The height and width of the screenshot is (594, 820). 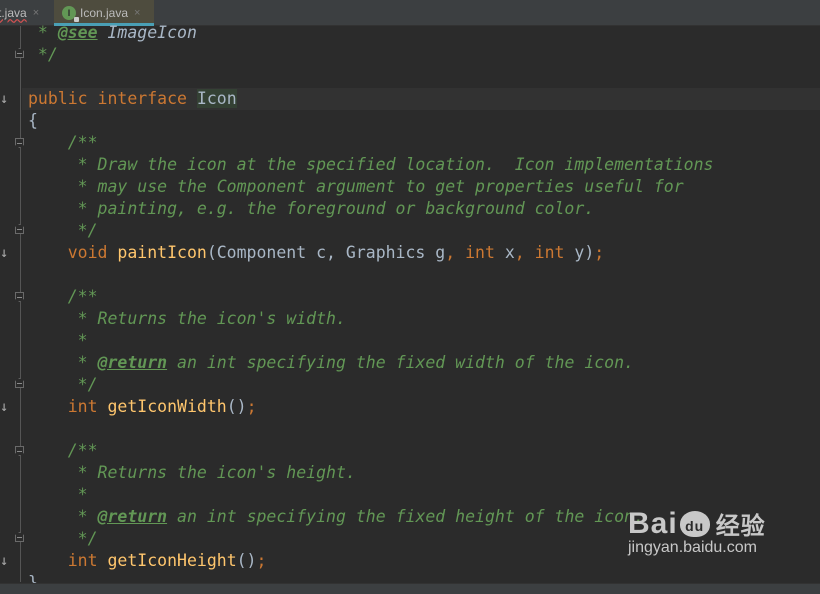 I want to click on lock-icon, so click(x=76, y=19).